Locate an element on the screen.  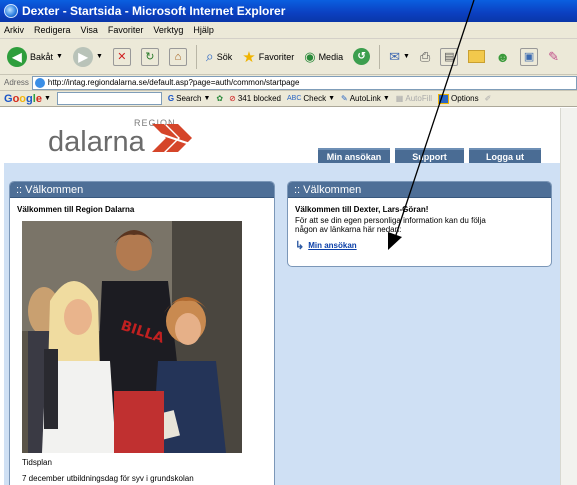
menu-item-arkiv: Arkiv is located at coordinates (14, 30).